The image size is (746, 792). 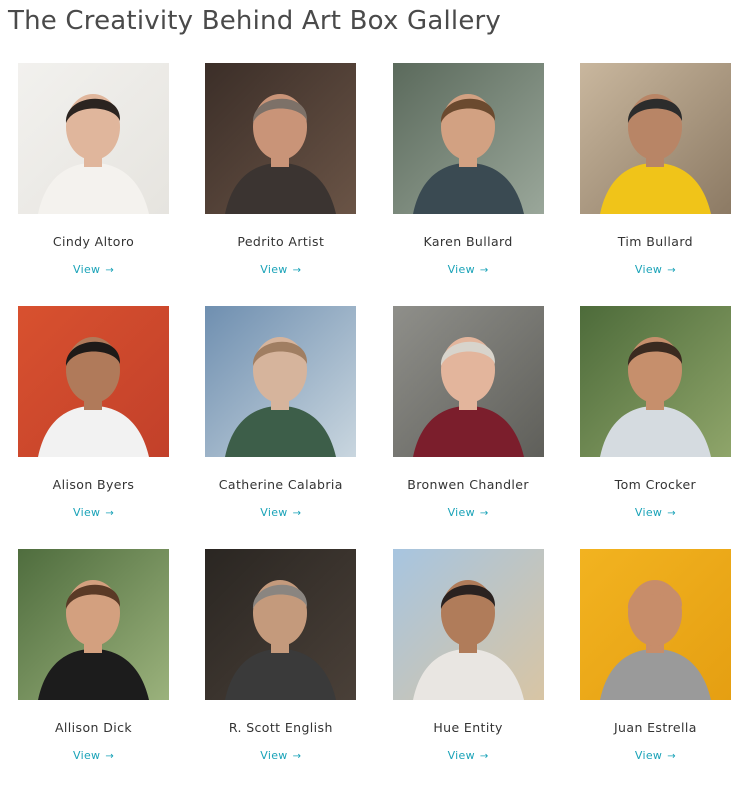 I want to click on artist-name: R. Scott English, so click(x=280, y=727).